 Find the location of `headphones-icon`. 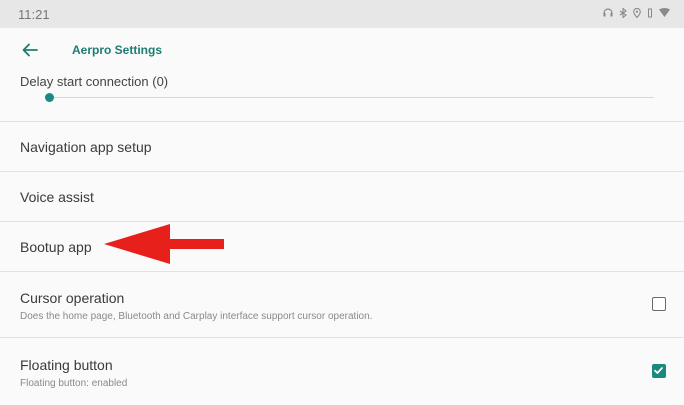

headphones-icon is located at coordinates (608, 14).